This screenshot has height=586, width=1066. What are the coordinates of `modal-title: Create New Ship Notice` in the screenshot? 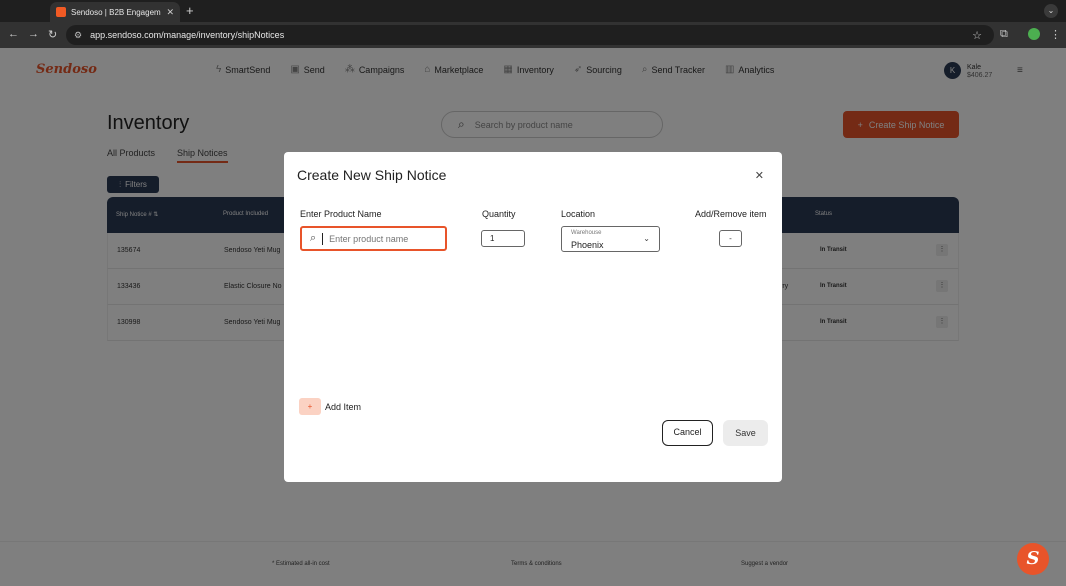 It's located at (372, 175).